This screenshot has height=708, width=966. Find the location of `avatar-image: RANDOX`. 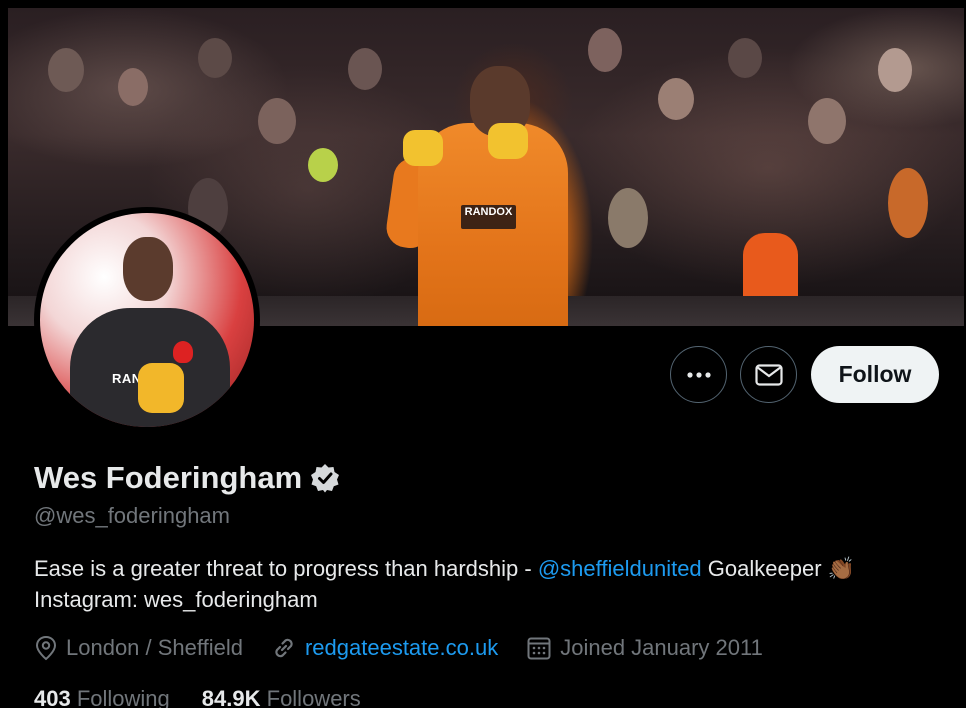

avatar-image: RANDOX is located at coordinates (147, 320).